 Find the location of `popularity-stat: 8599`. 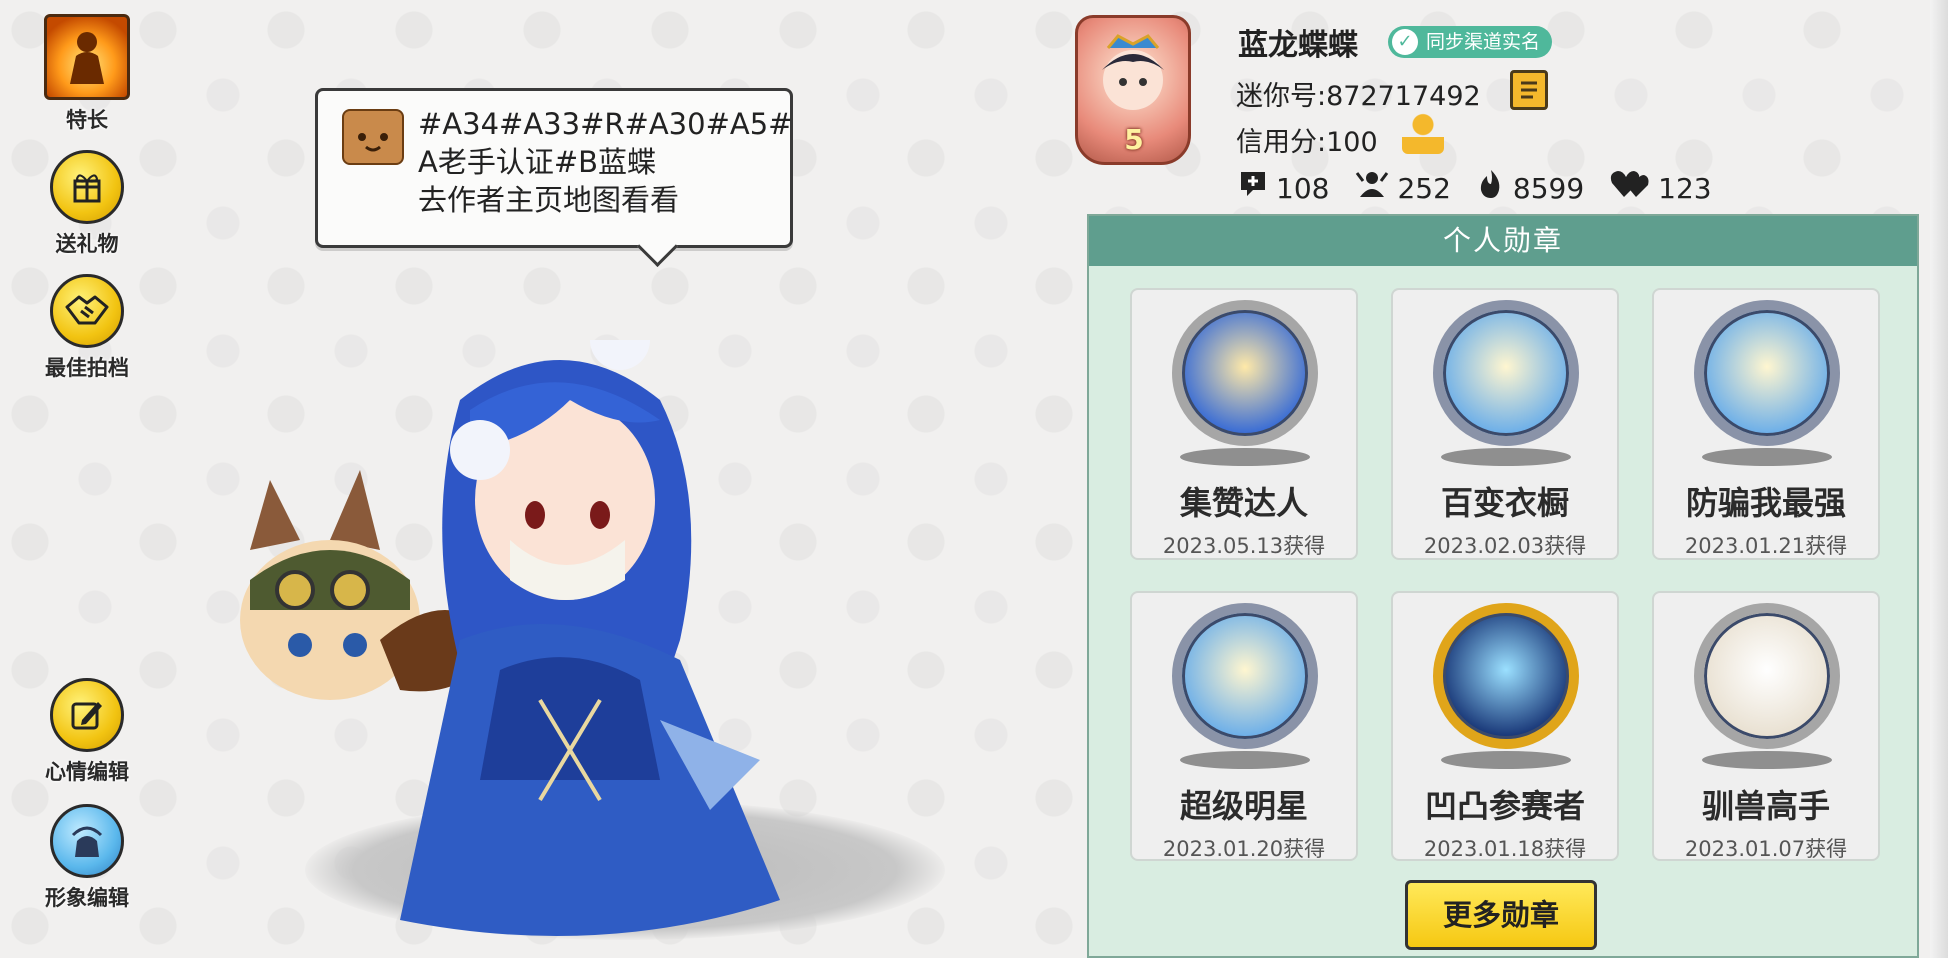

popularity-stat: 8599 is located at coordinates (1530, 188).